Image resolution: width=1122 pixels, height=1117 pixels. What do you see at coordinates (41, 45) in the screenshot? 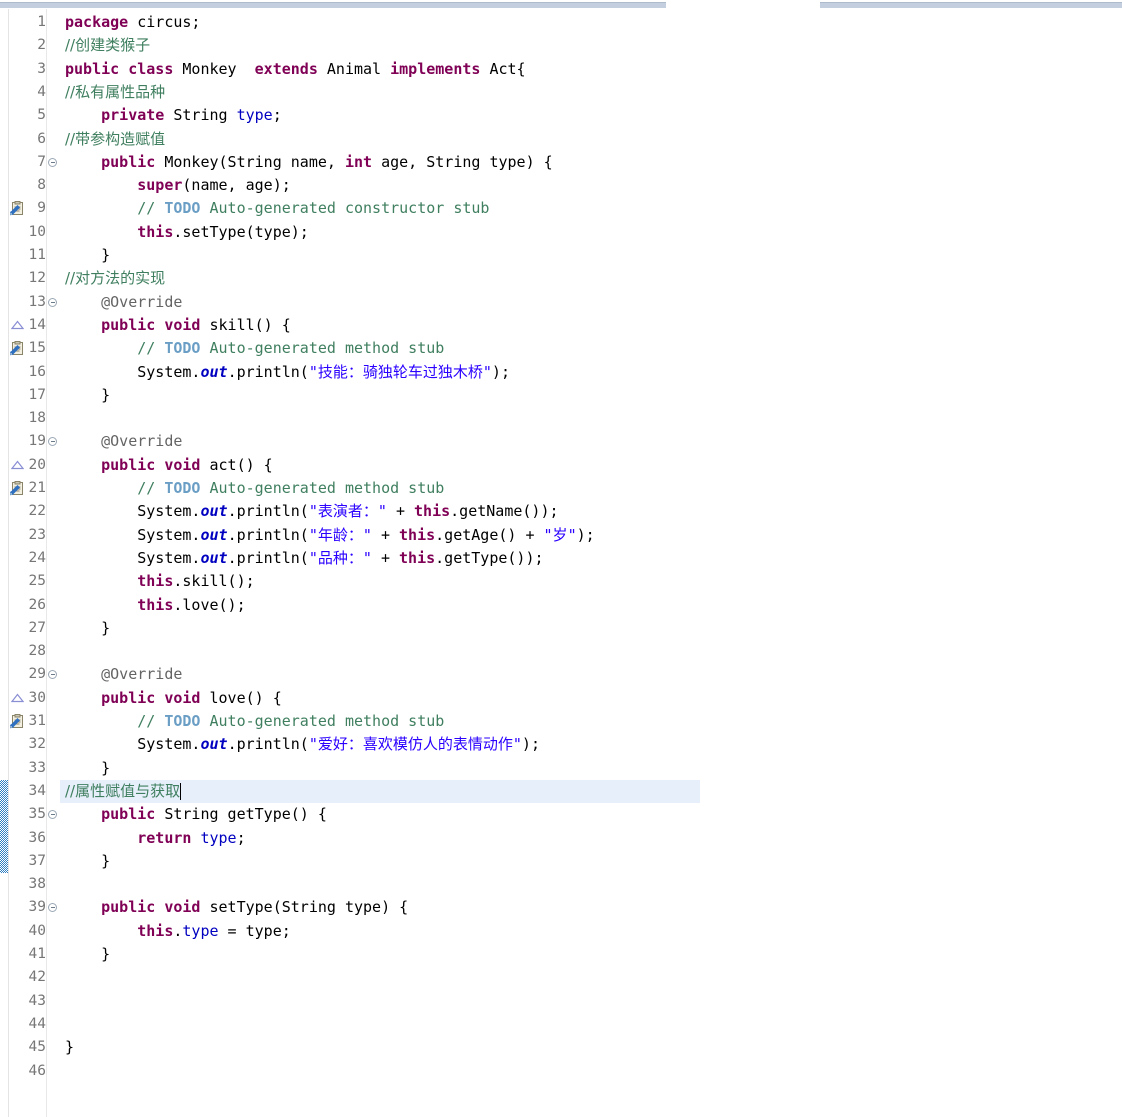
I see `line-number: 2` at bounding box center [41, 45].